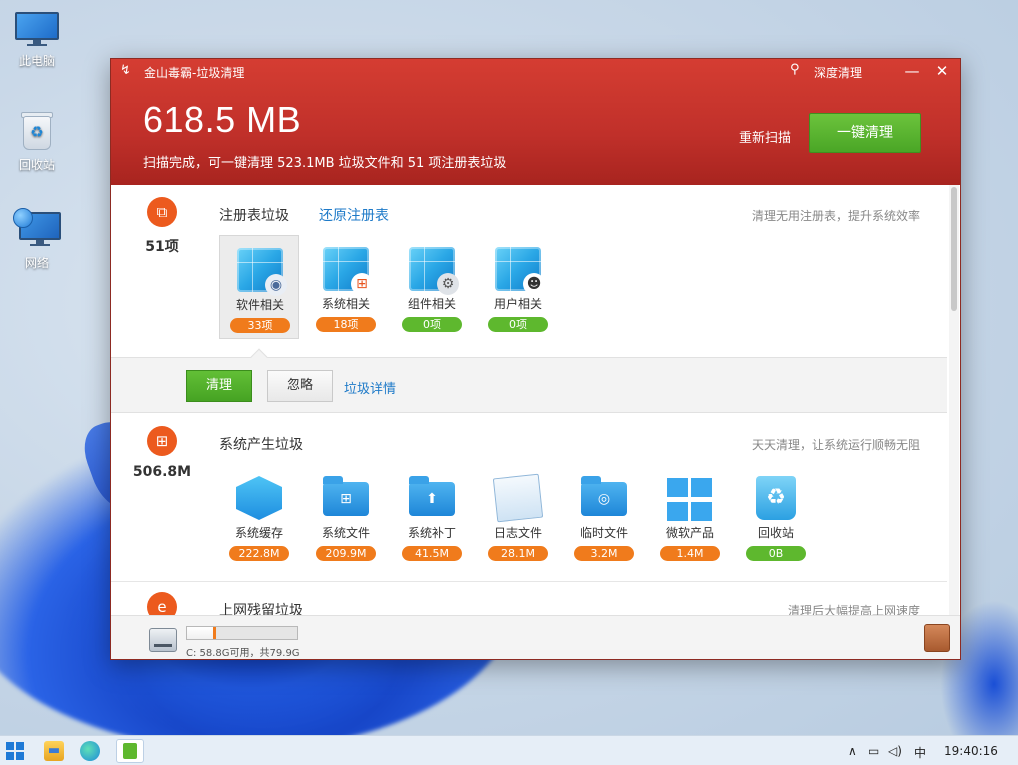 The height and width of the screenshot is (765, 1018). I want to click on show-hidden-icon: ∧, so click(852, 751).